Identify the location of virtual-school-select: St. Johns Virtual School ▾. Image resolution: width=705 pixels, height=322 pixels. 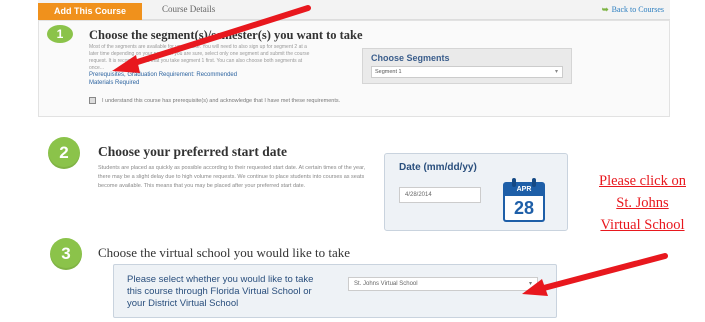
(443, 284).